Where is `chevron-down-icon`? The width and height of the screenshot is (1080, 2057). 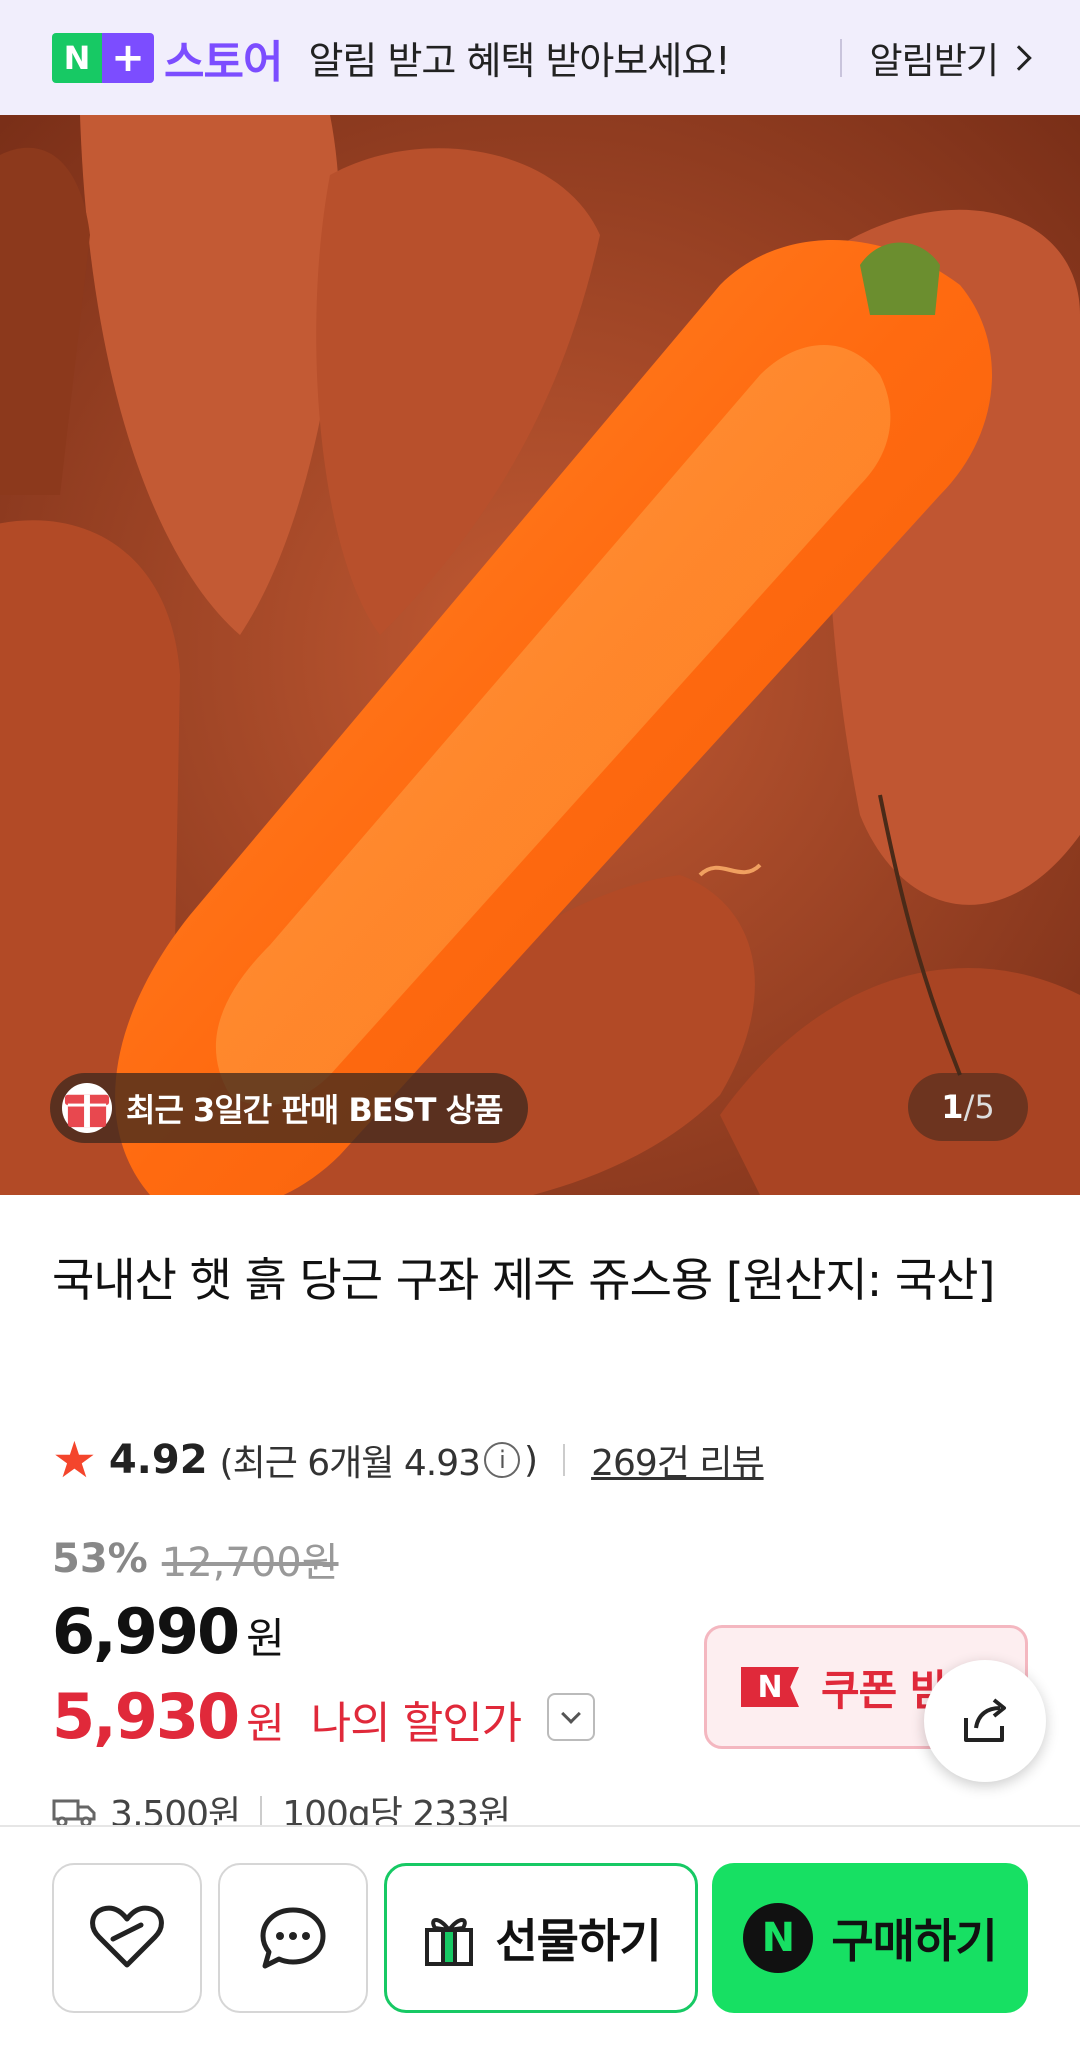
chevron-down-icon is located at coordinates (571, 1713).